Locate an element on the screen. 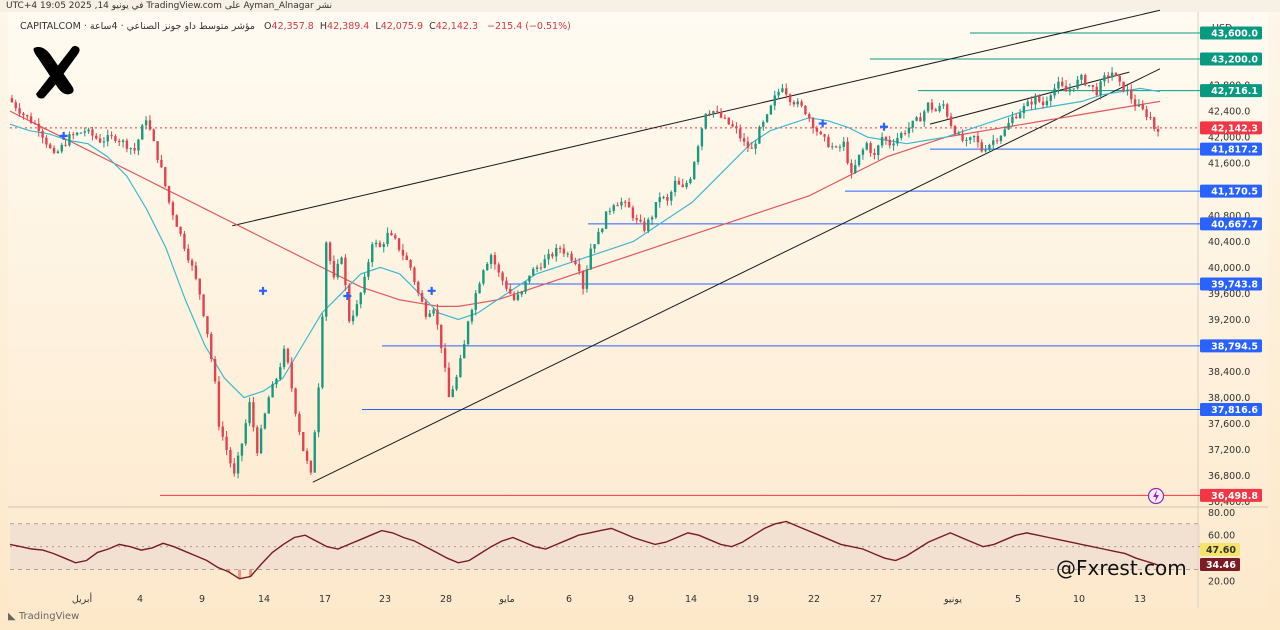 The height and width of the screenshot is (630, 1280). lightning-icon is located at coordinates (1156, 496).